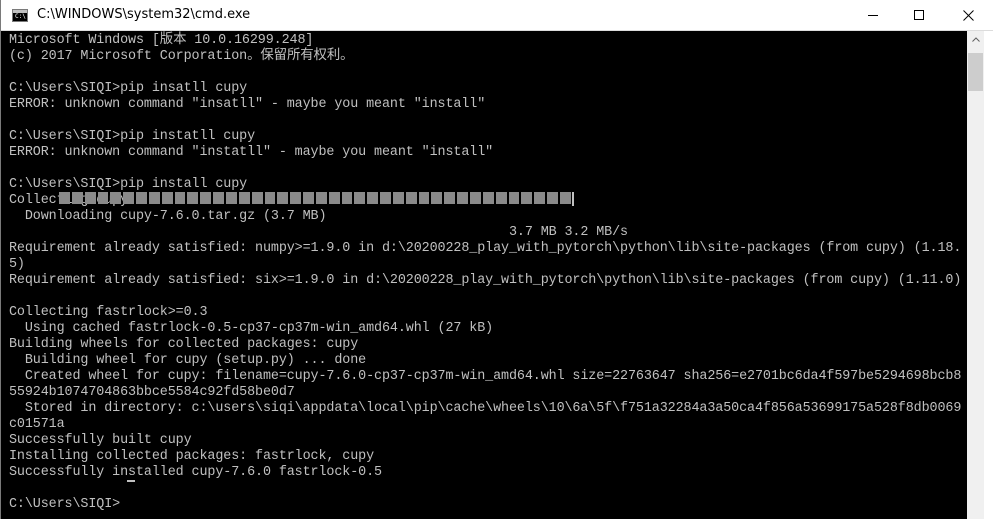 The image size is (993, 519). What do you see at coordinates (100, 440) in the screenshot?
I see `console-line: Successfully built cupy` at bounding box center [100, 440].